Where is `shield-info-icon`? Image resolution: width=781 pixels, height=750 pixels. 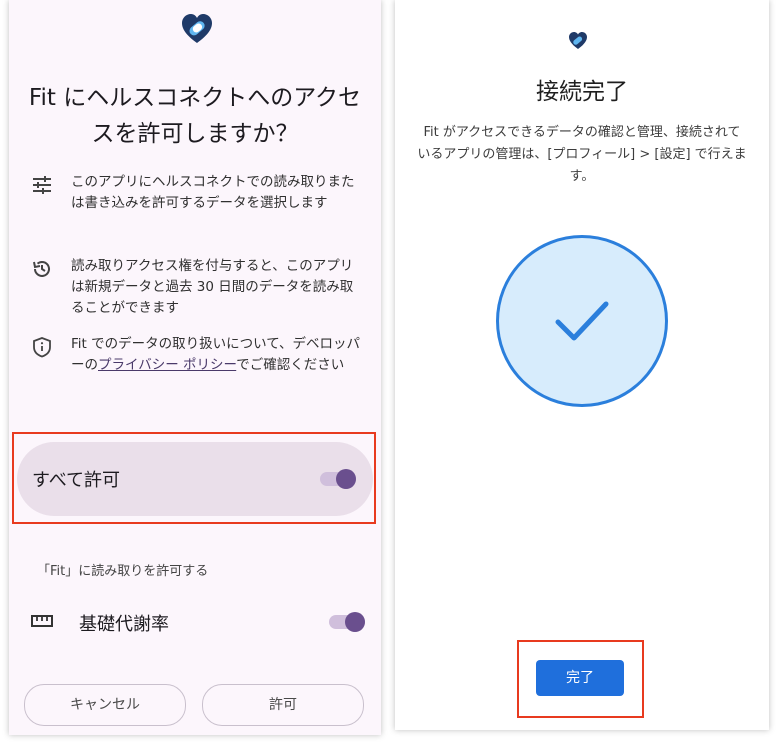 shield-info-icon is located at coordinates (42, 347).